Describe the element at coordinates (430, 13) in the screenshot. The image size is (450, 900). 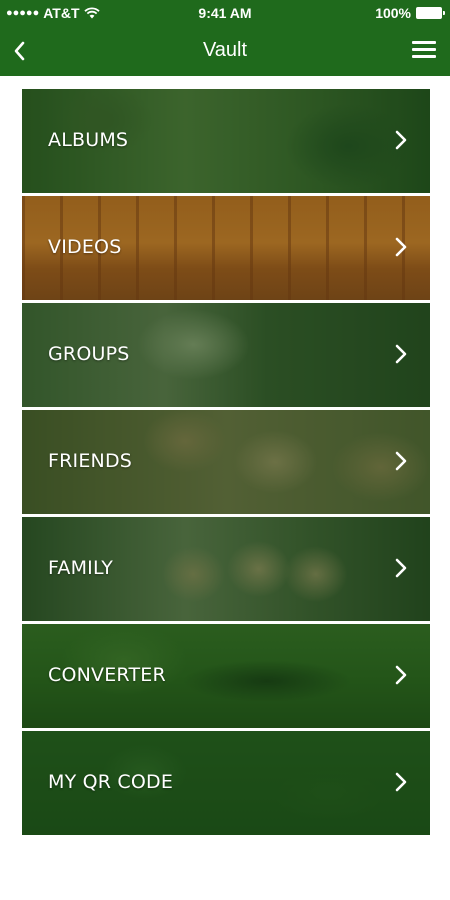
I see `battery-icon` at that location.